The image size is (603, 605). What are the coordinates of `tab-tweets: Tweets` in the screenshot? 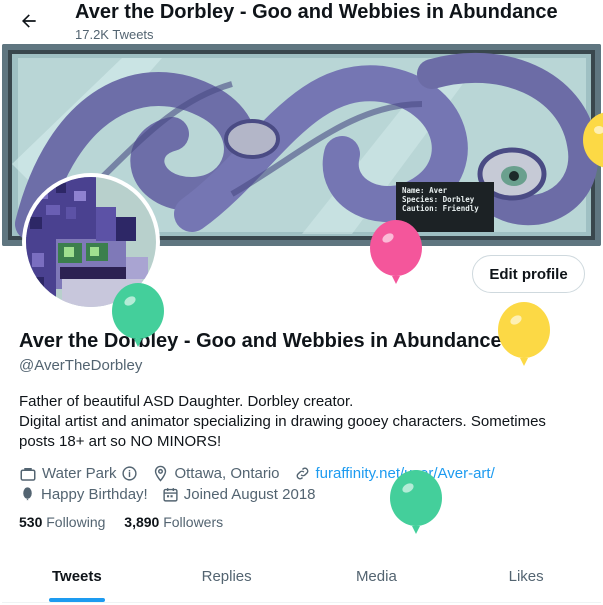 It's located at (77, 576).